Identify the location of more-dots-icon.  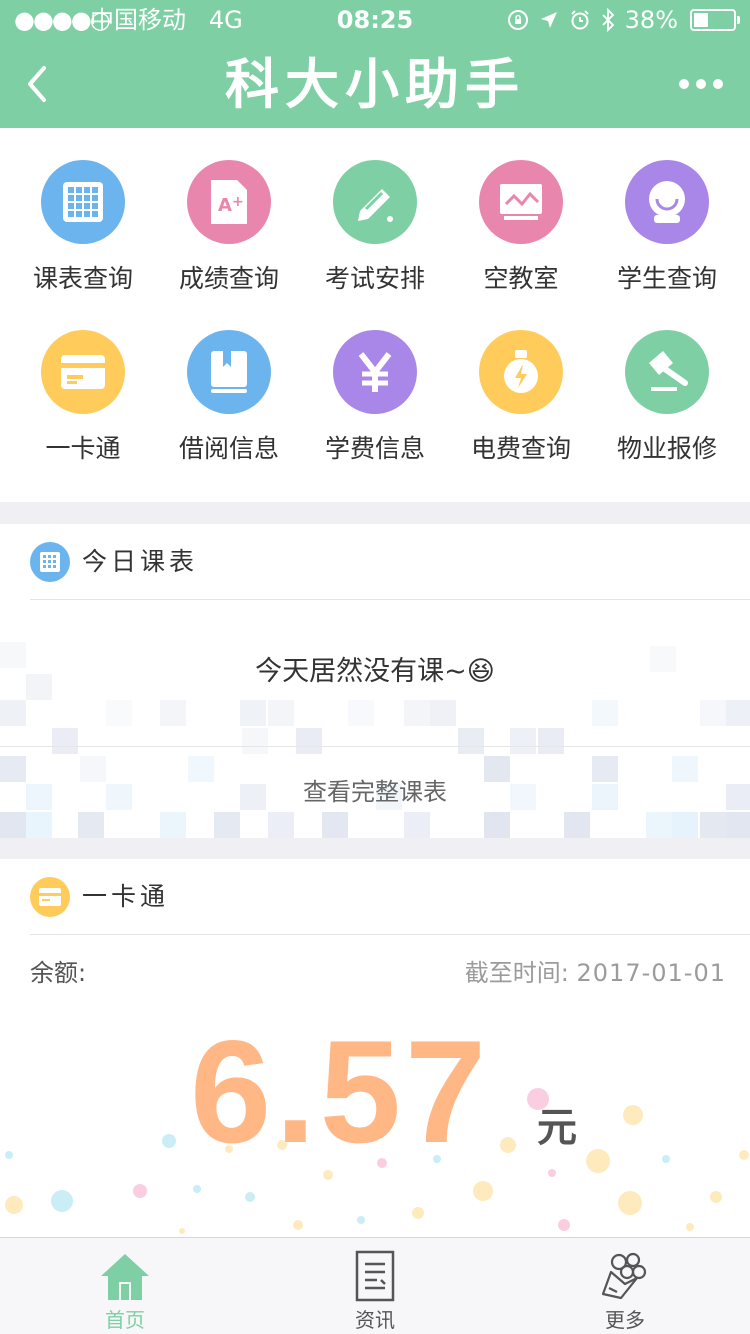
(701, 84).